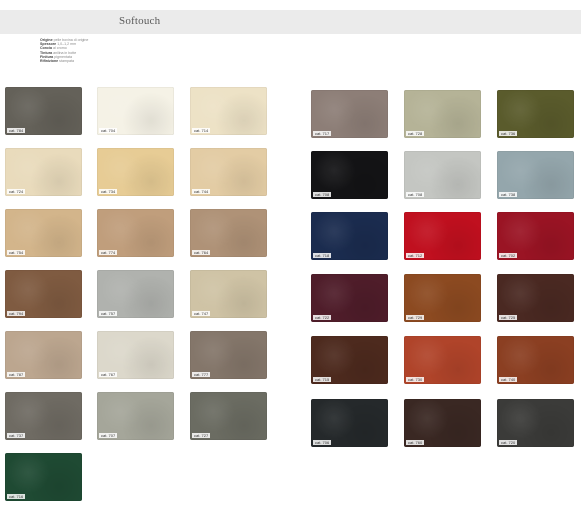 This screenshot has height=531, width=581. What do you see at coordinates (508, 379) in the screenshot?
I see `swatch-code: cat. 740` at bounding box center [508, 379].